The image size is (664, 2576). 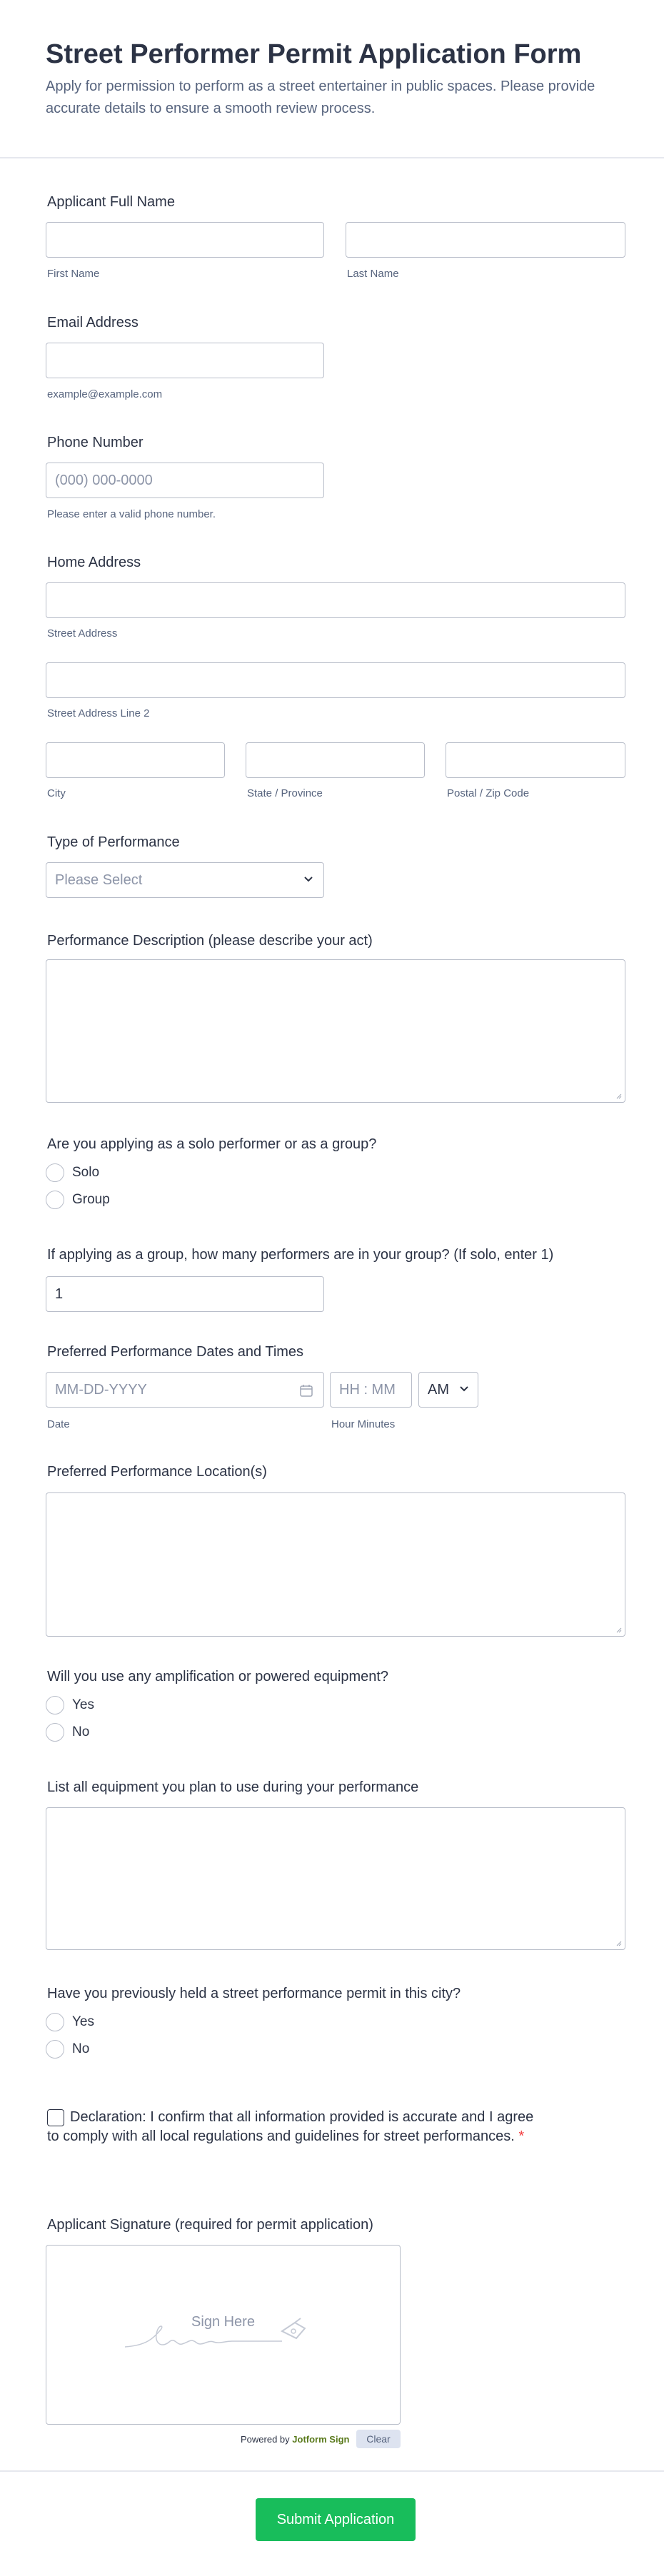 What do you see at coordinates (94, 562) in the screenshot?
I see `address-label: Home Address` at bounding box center [94, 562].